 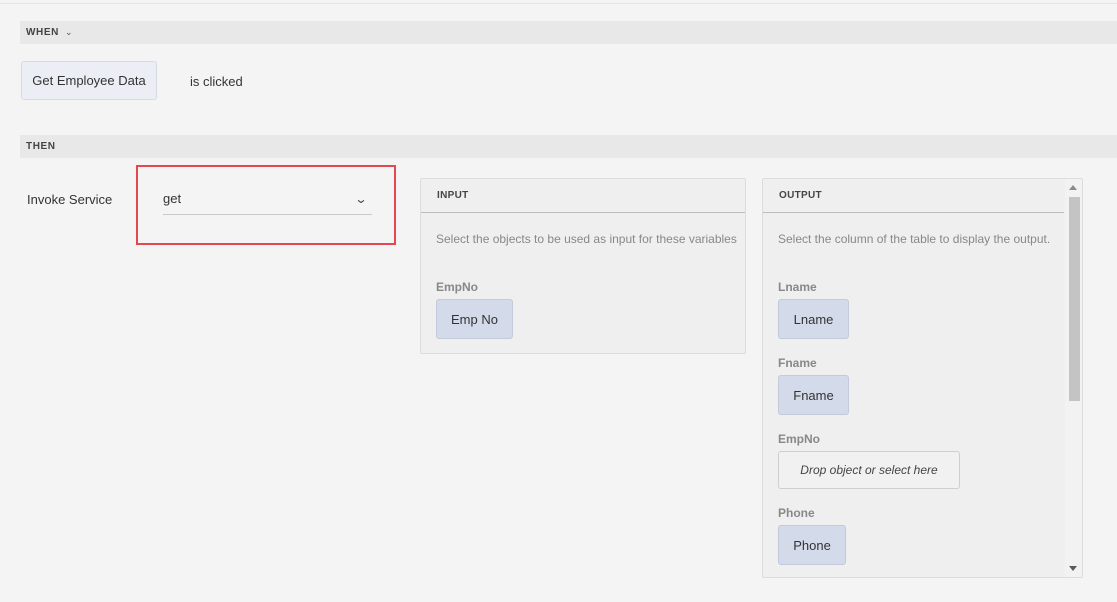 What do you see at coordinates (1073, 187) in the screenshot?
I see `scroll-up-icon` at bounding box center [1073, 187].